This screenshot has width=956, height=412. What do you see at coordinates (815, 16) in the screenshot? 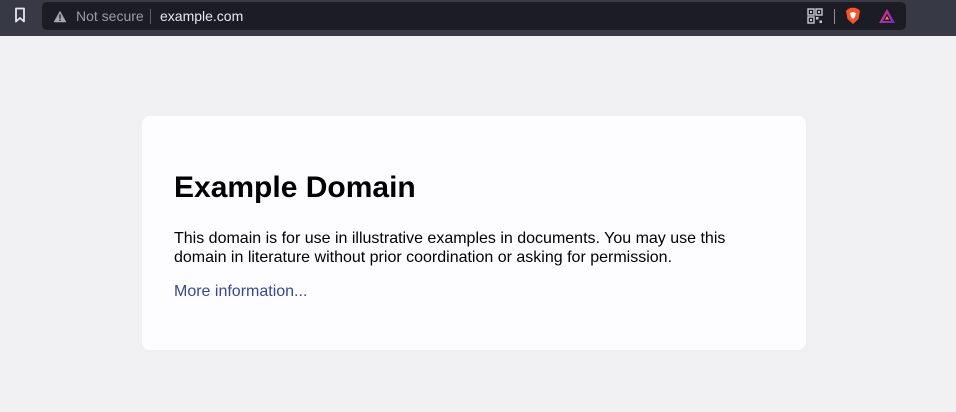
I see `qr-code-icon` at bounding box center [815, 16].